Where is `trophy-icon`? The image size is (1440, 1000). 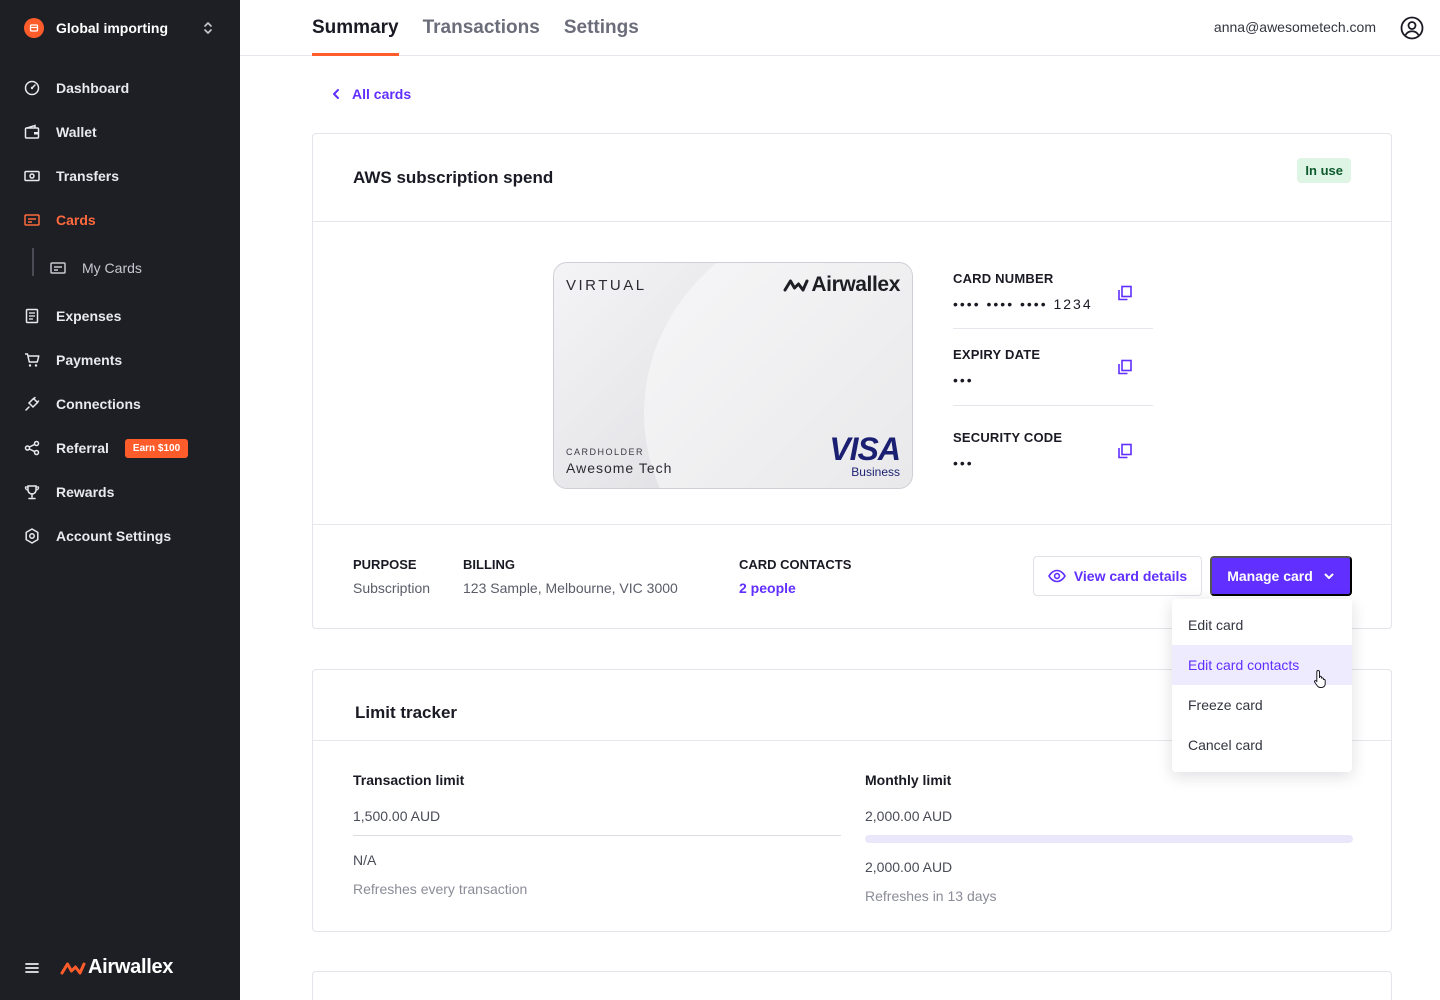
trophy-icon is located at coordinates (32, 492).